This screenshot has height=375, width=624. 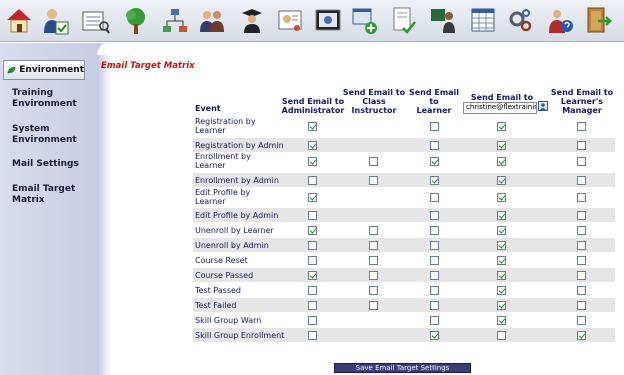 What do you see at coordinates (223, 192) in the screenshot?
I see `event-label-line: Edit Profile by` at bounding box center [223, 192].